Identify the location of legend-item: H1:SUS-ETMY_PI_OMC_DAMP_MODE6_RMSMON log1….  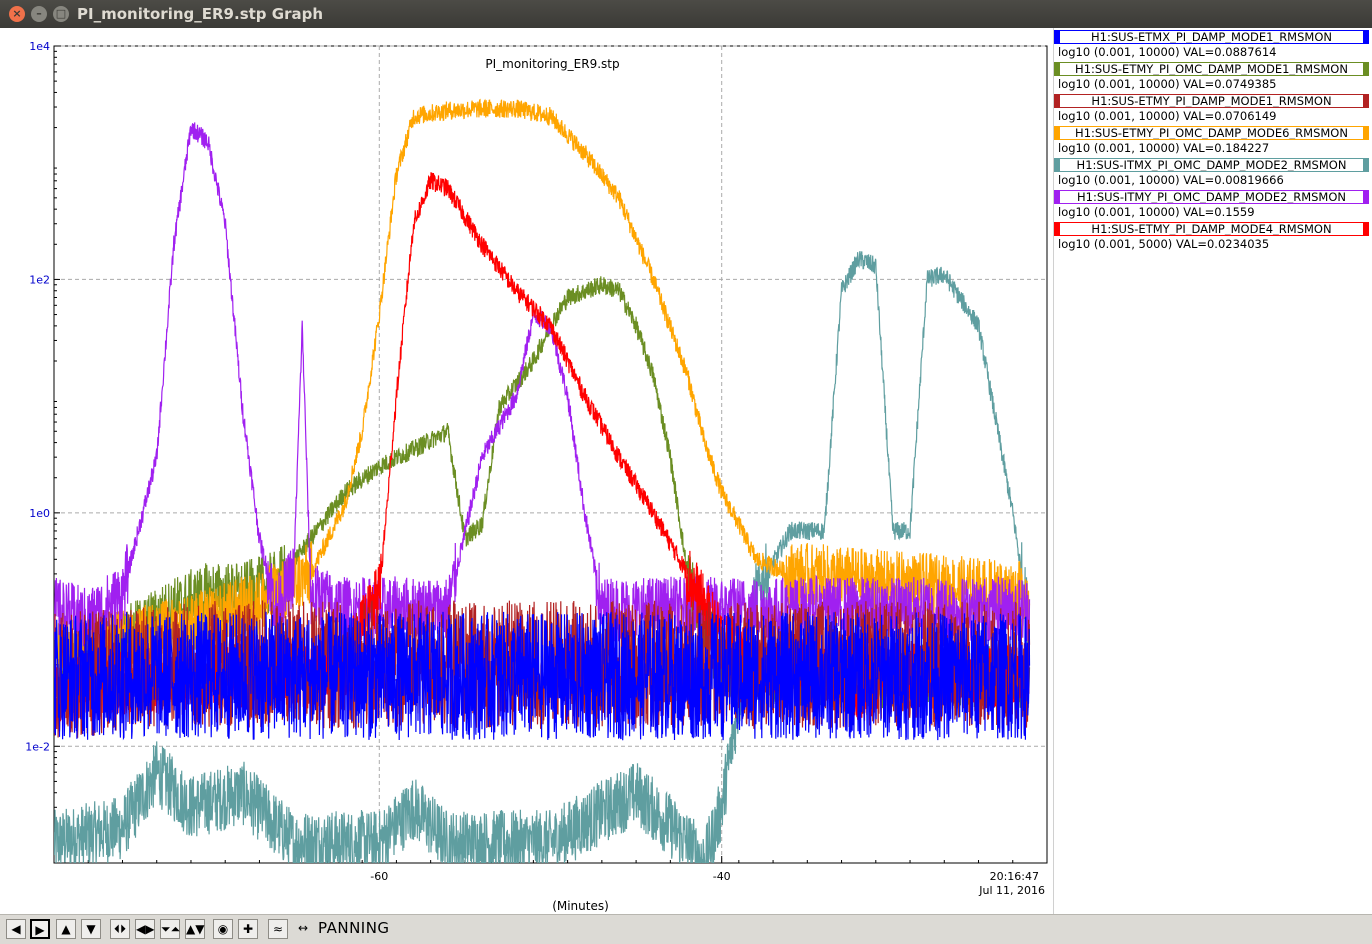
(1213, 140).